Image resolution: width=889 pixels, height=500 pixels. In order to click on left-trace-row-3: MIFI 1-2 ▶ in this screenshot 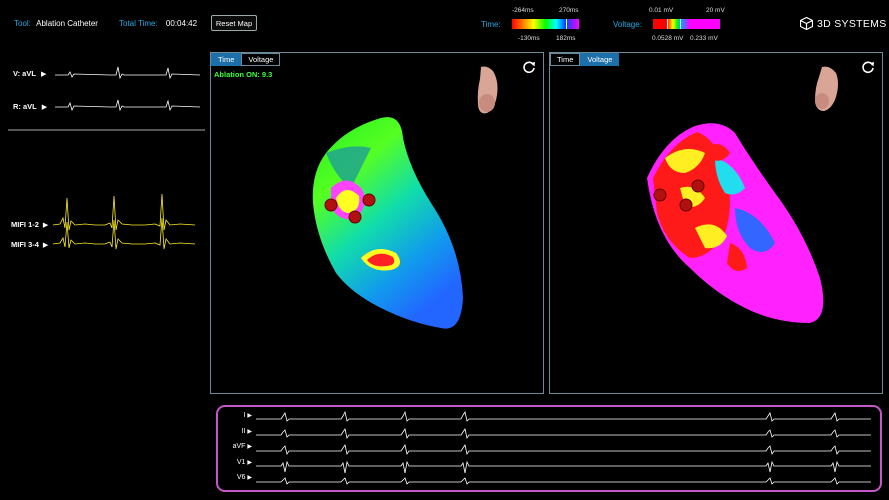, I will do `click(29, 224)`.